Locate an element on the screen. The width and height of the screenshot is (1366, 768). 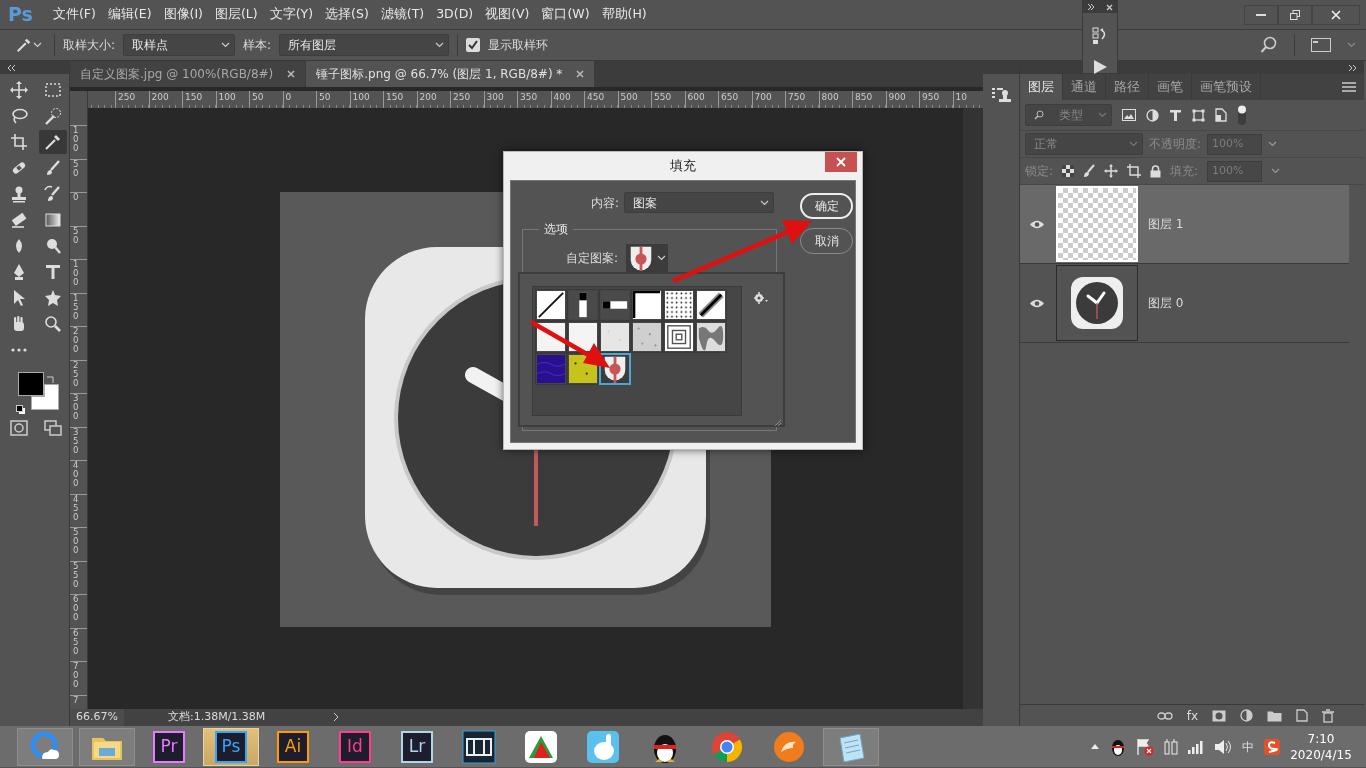
marquee-icon is located at coordinates (53, 90).